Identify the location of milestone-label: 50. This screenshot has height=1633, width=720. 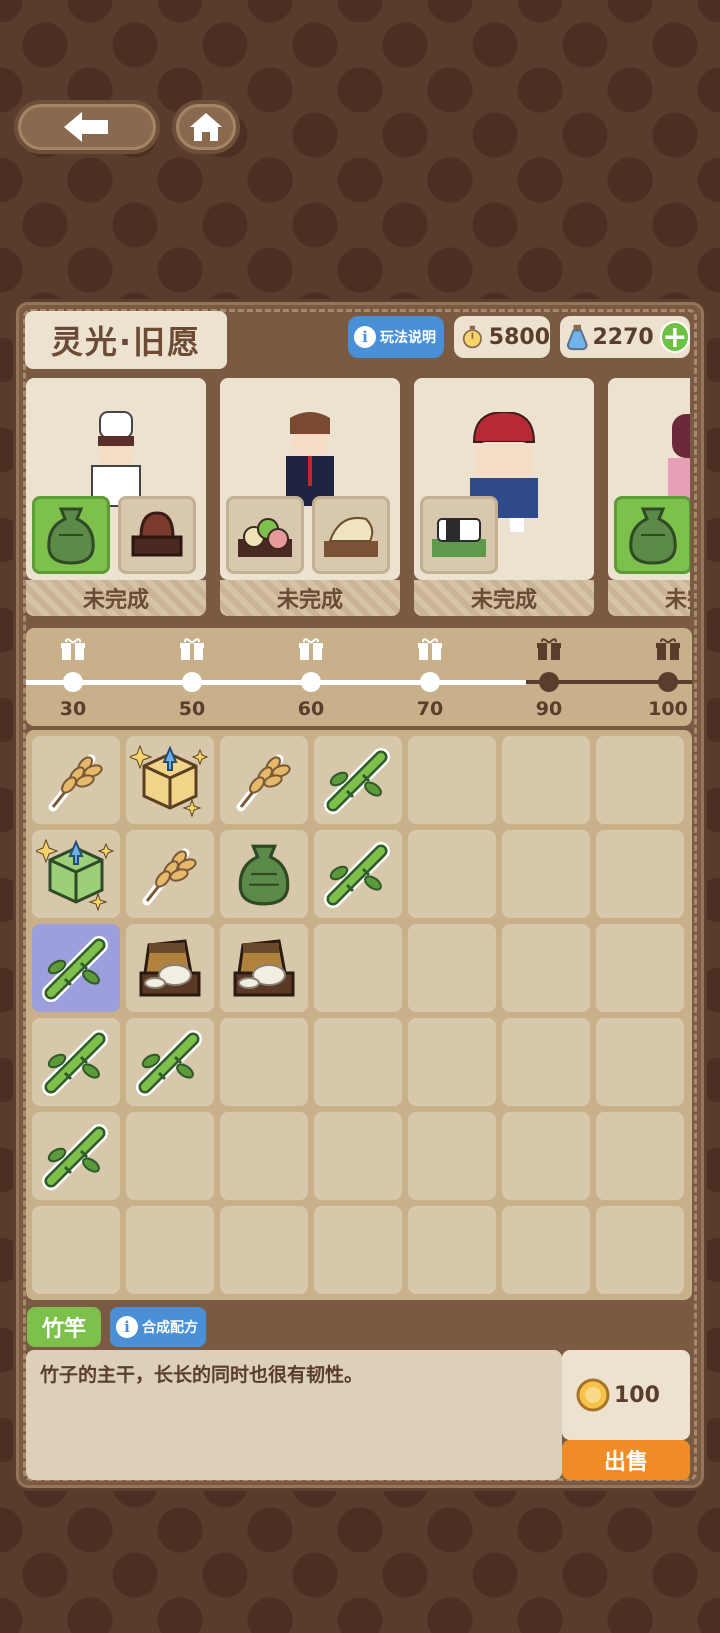
(192, 709).